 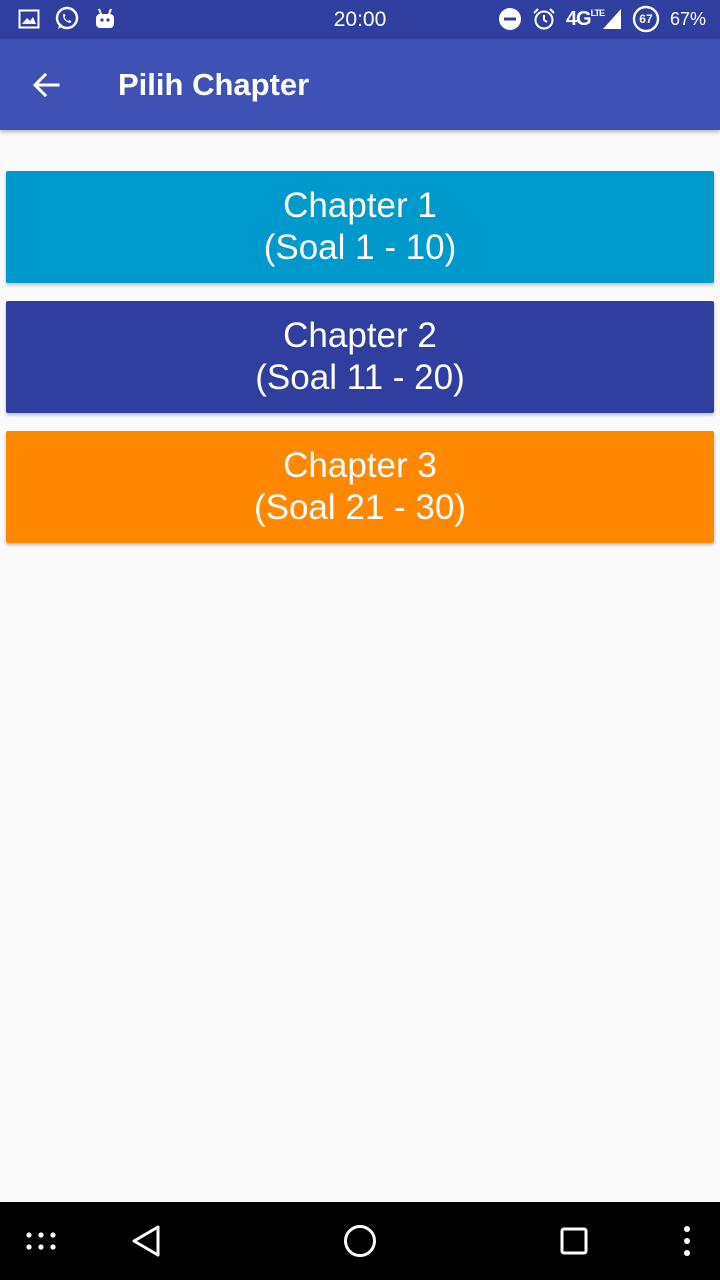 I want to click on app-grid-button, so click(x=41, y=1241).